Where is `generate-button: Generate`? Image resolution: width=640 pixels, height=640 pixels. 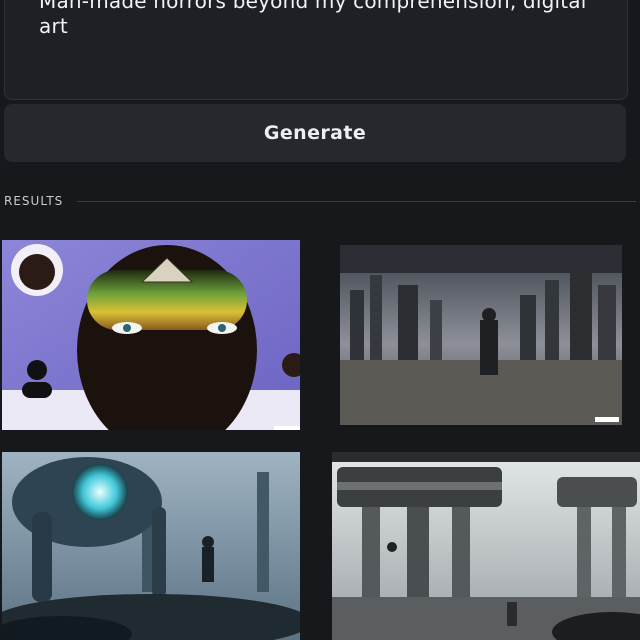 generate-button: Generate is located at coordinates (315, 133).